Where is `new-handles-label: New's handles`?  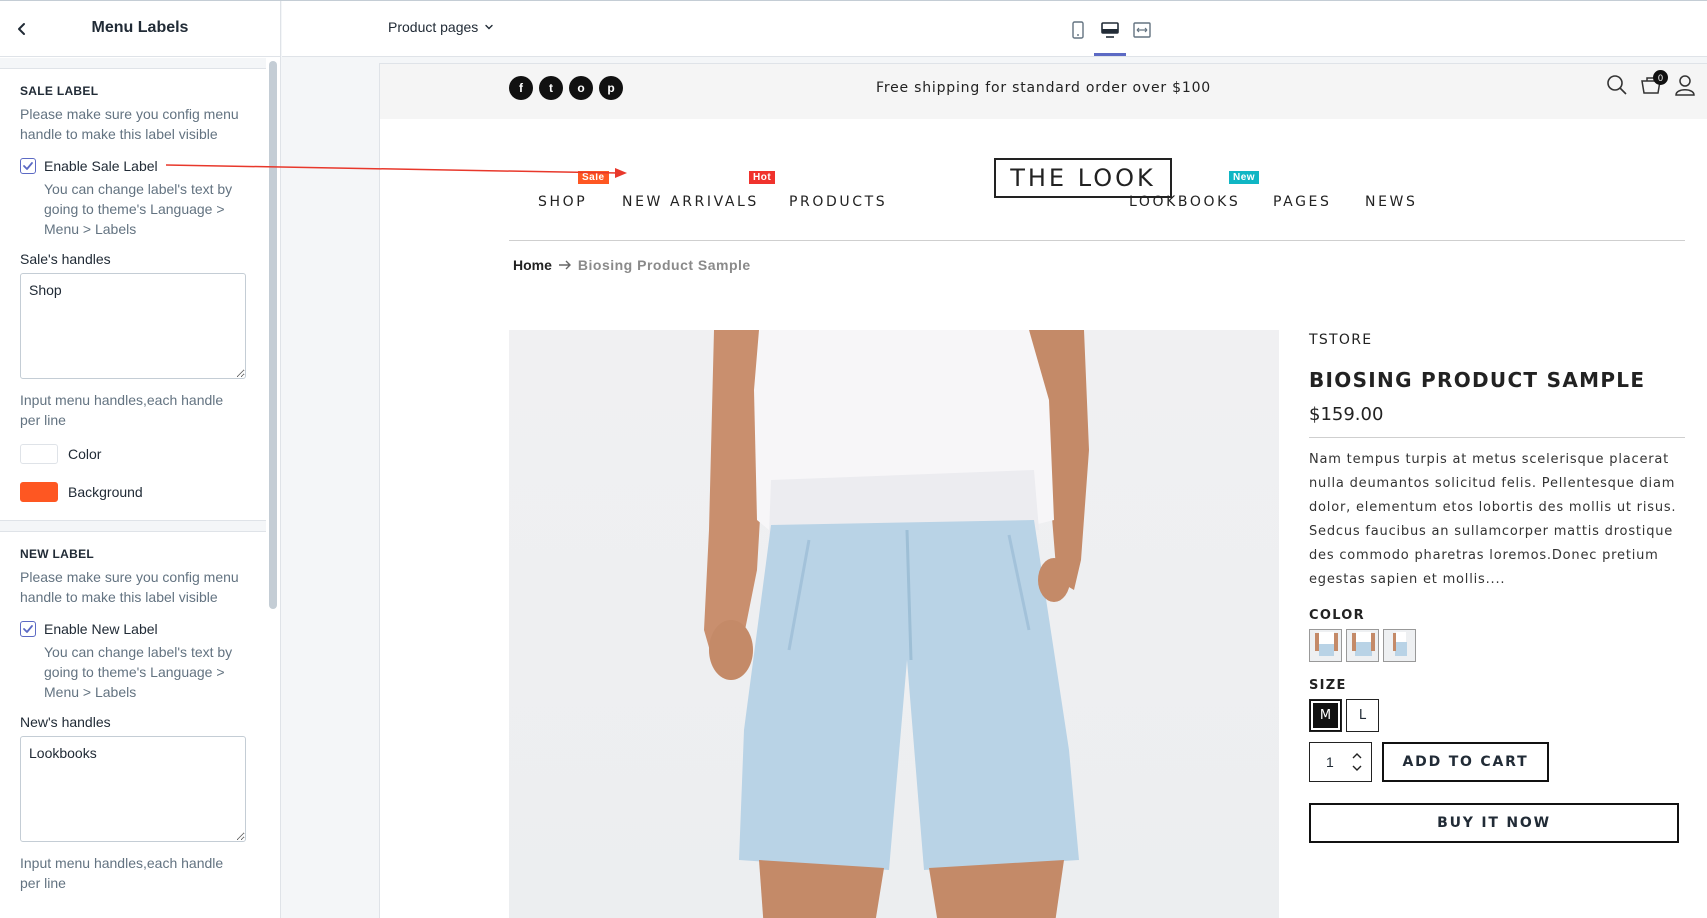 new-handles-label: New's handles is located at coordinates (65, 722).